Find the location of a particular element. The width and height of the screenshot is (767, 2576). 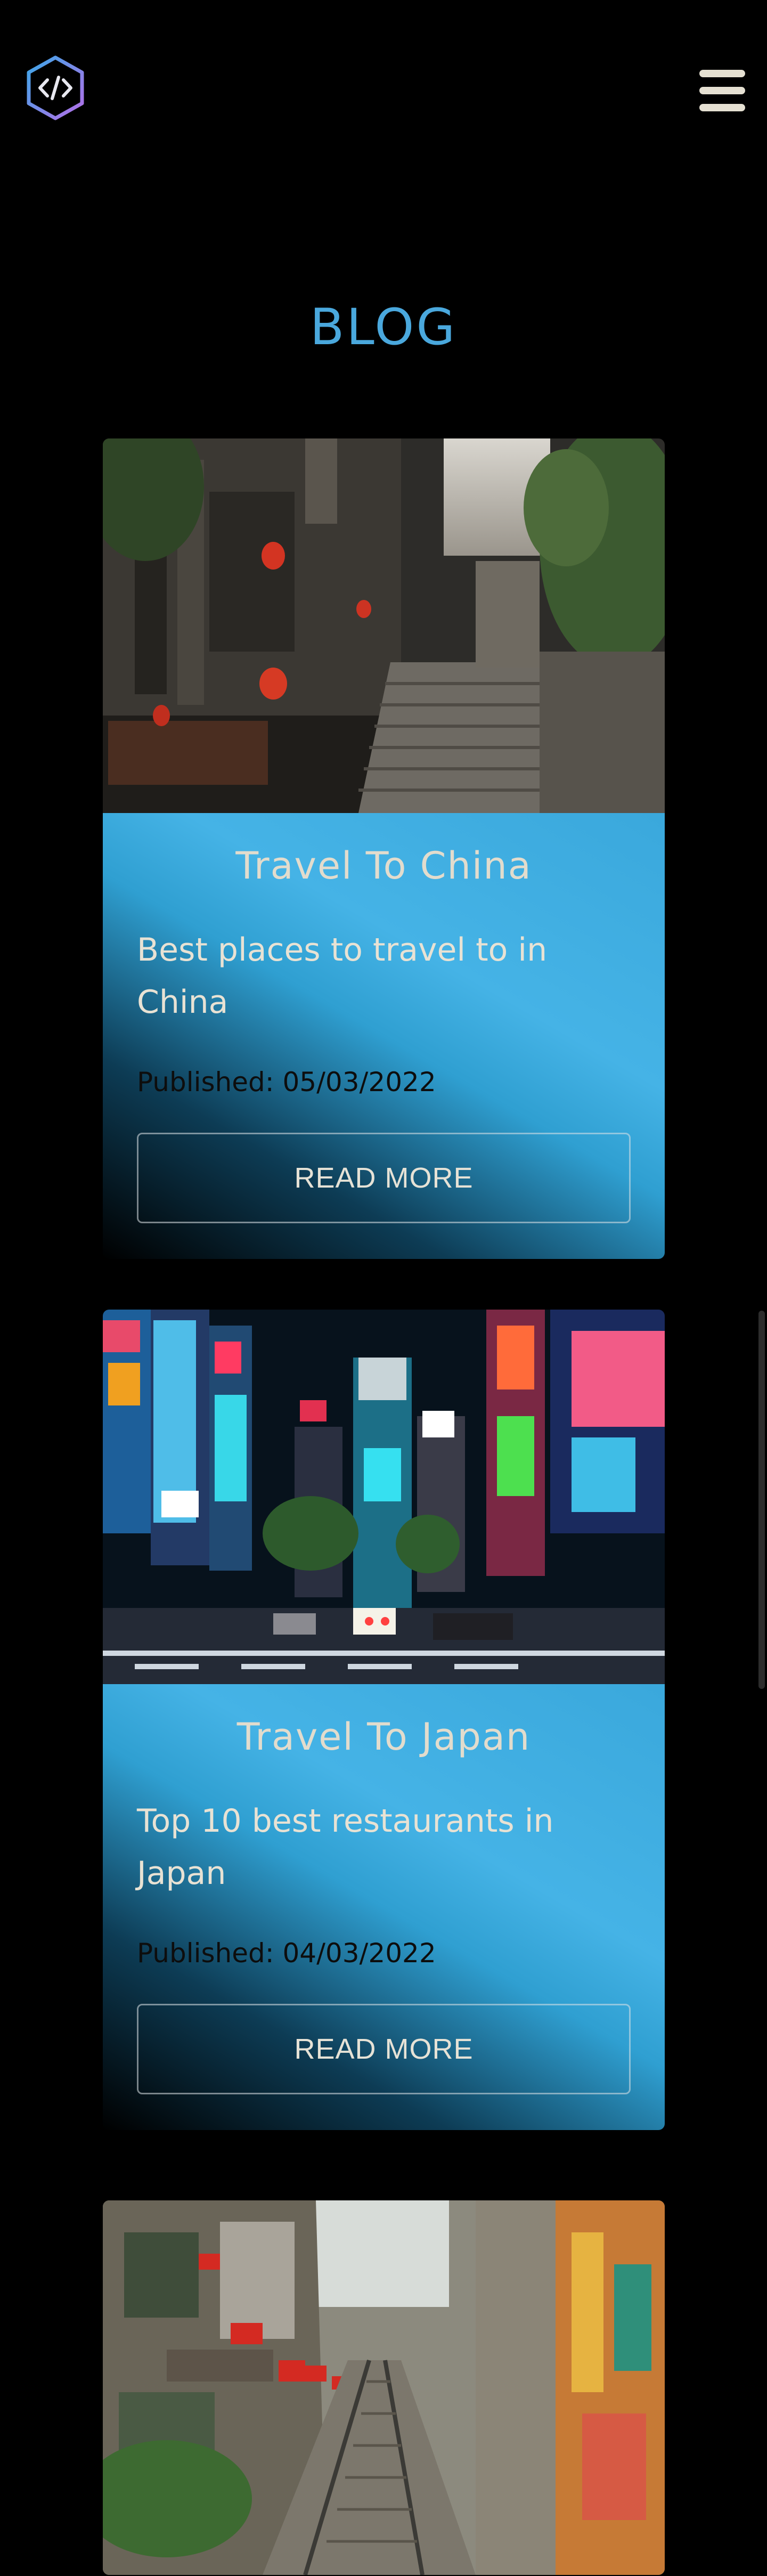

post-title: Travel To China is located at coordinates (384, 866).